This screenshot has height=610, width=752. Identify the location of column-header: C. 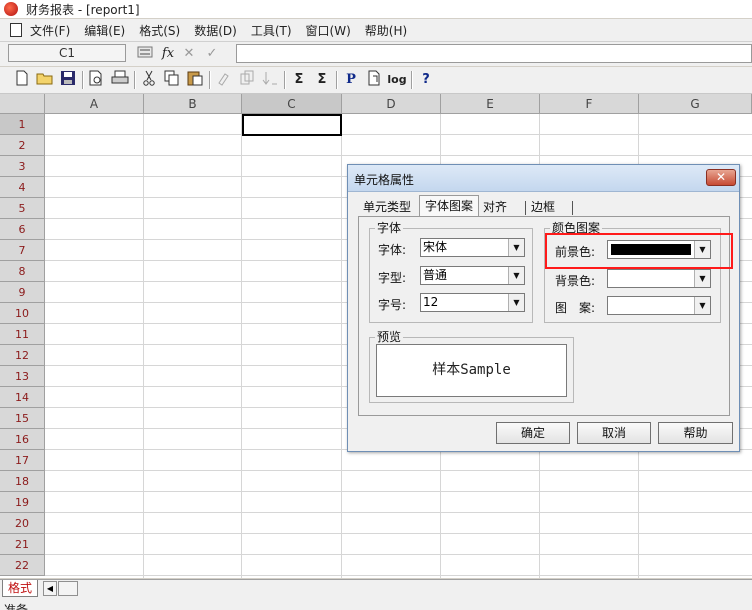
(292, 104).